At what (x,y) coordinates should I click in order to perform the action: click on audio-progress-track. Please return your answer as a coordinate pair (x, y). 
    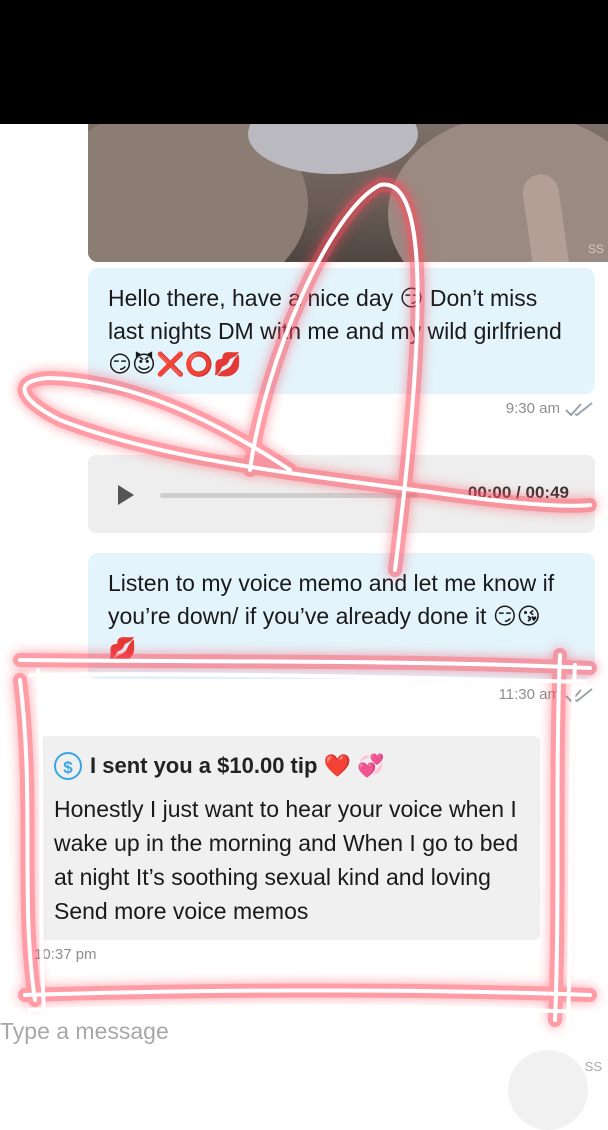
    Looking at the image, I should click on (289, 495).